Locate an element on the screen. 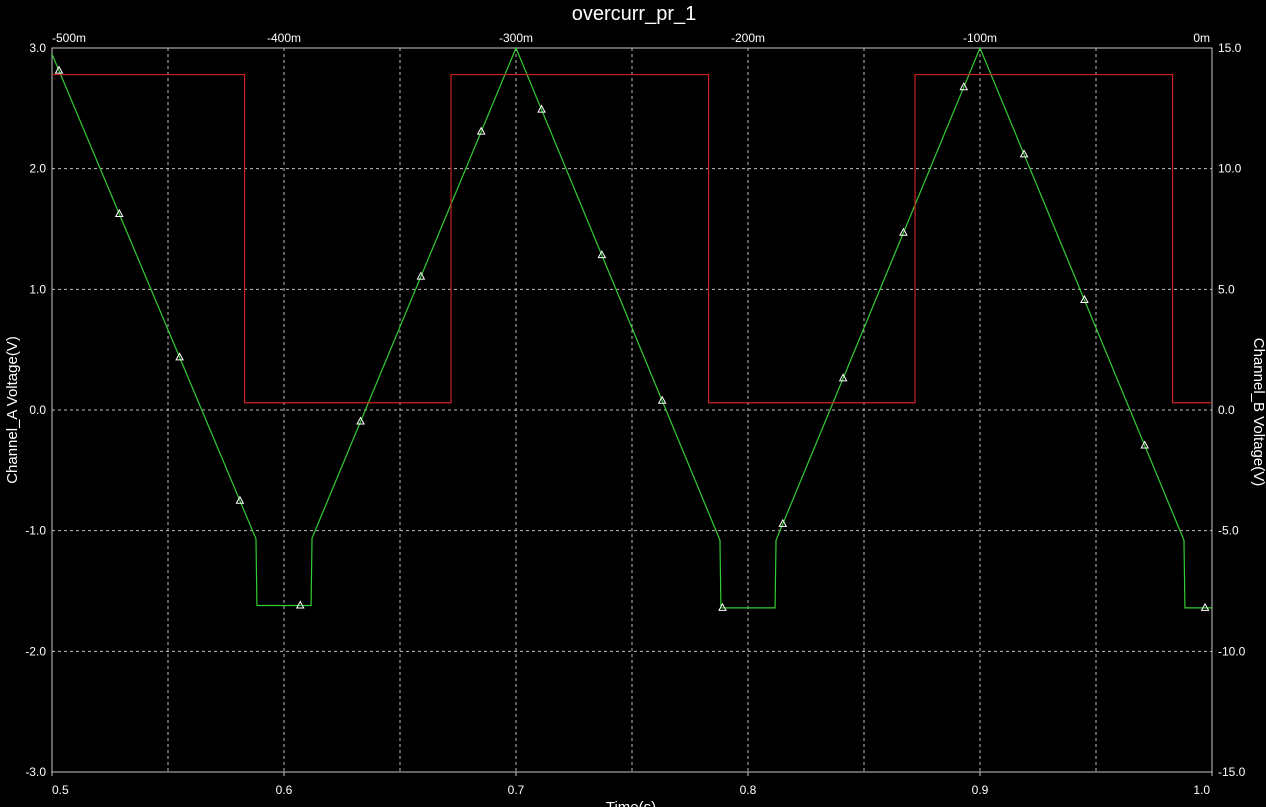  y-right-tick-label: -5.0 is located at coordinates (1228, 531).